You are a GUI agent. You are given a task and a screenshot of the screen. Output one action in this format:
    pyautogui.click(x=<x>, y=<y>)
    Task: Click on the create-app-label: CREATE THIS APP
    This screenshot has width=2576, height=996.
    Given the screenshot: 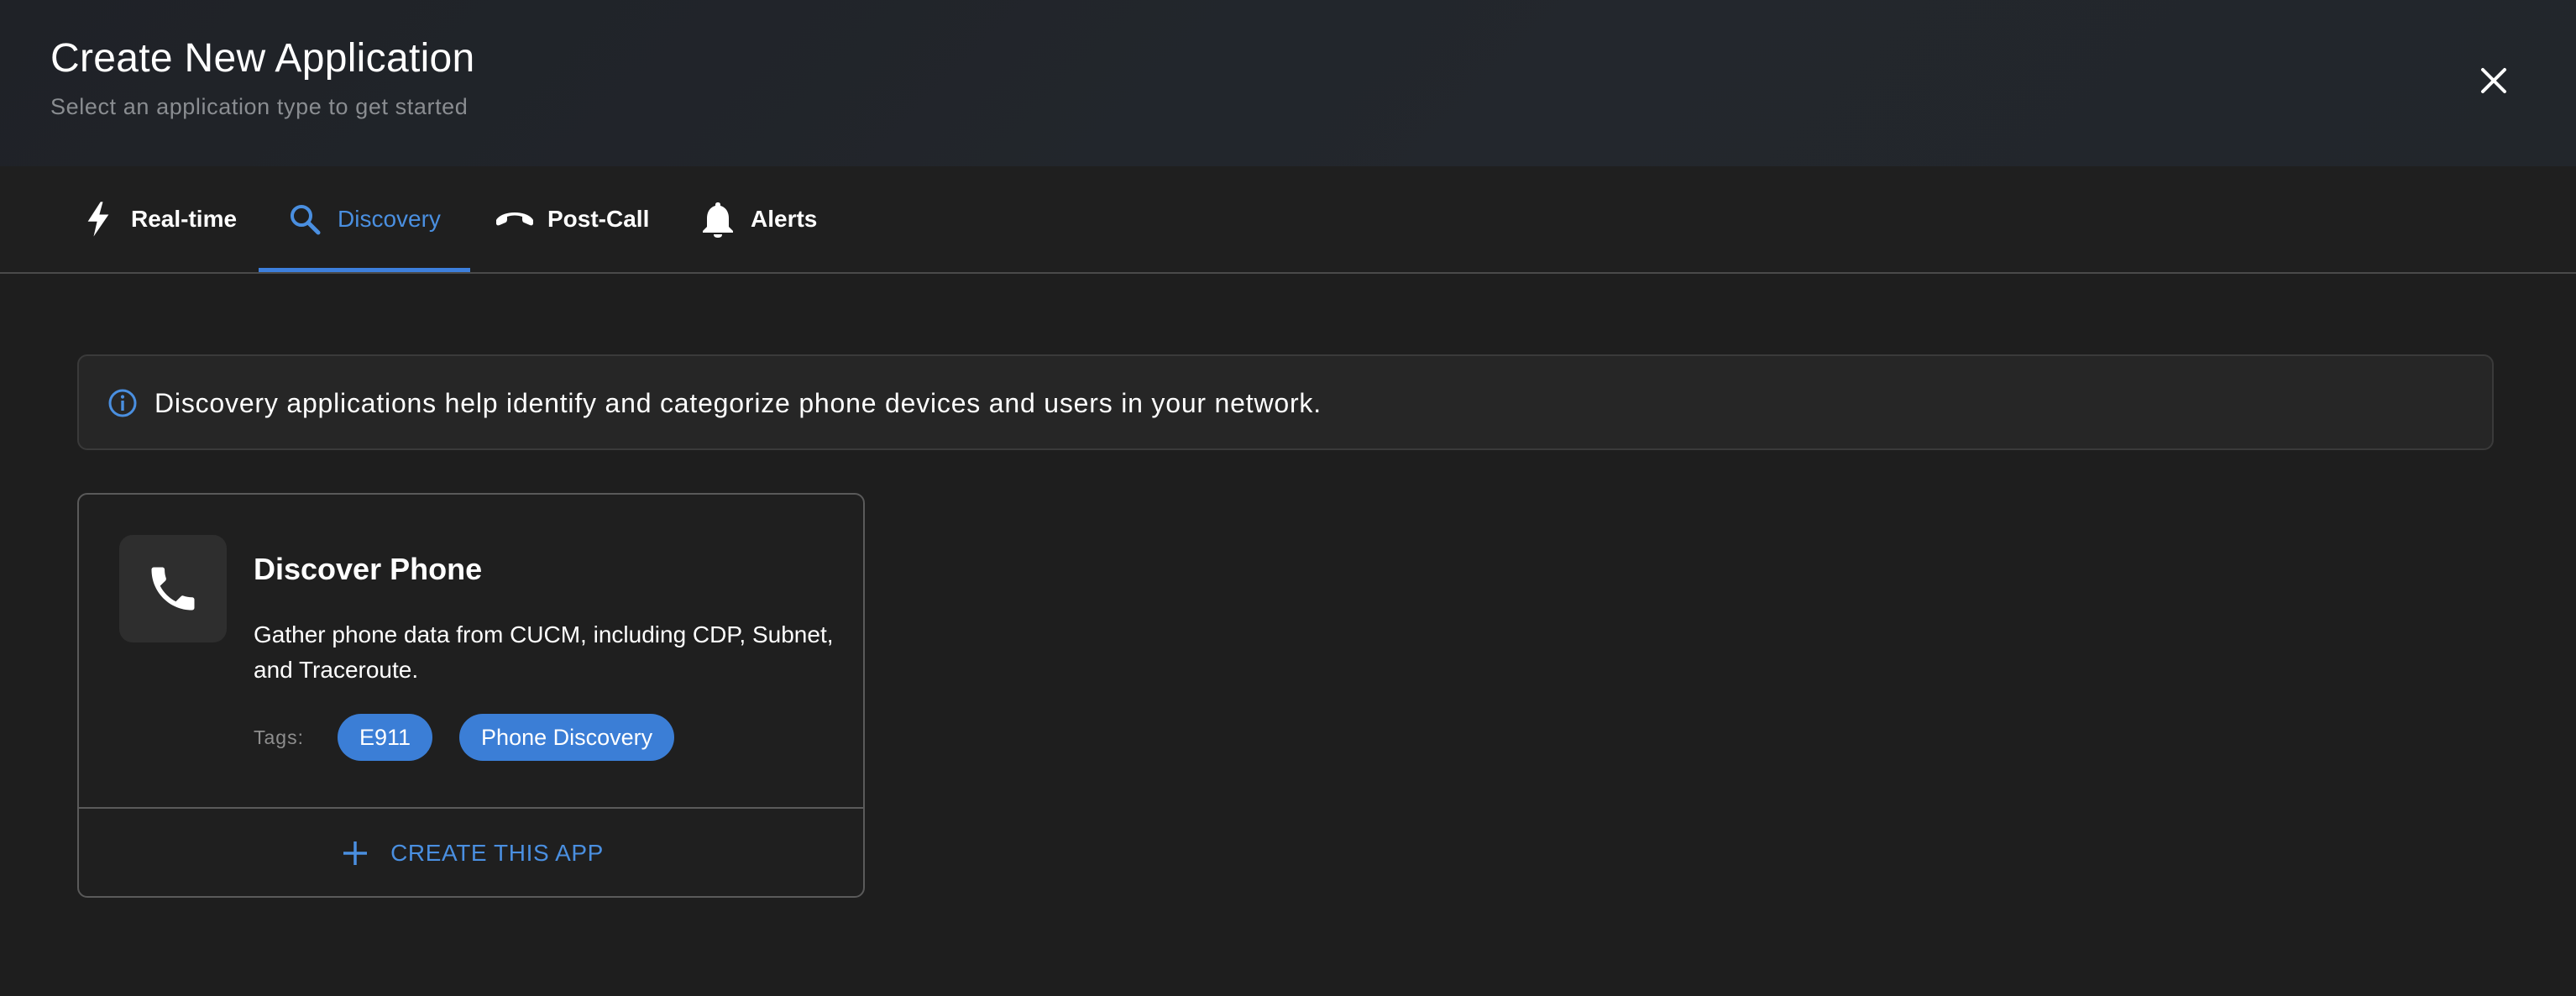 What is the action you would take?
    pyautogui.click(x=497, y=853)
    